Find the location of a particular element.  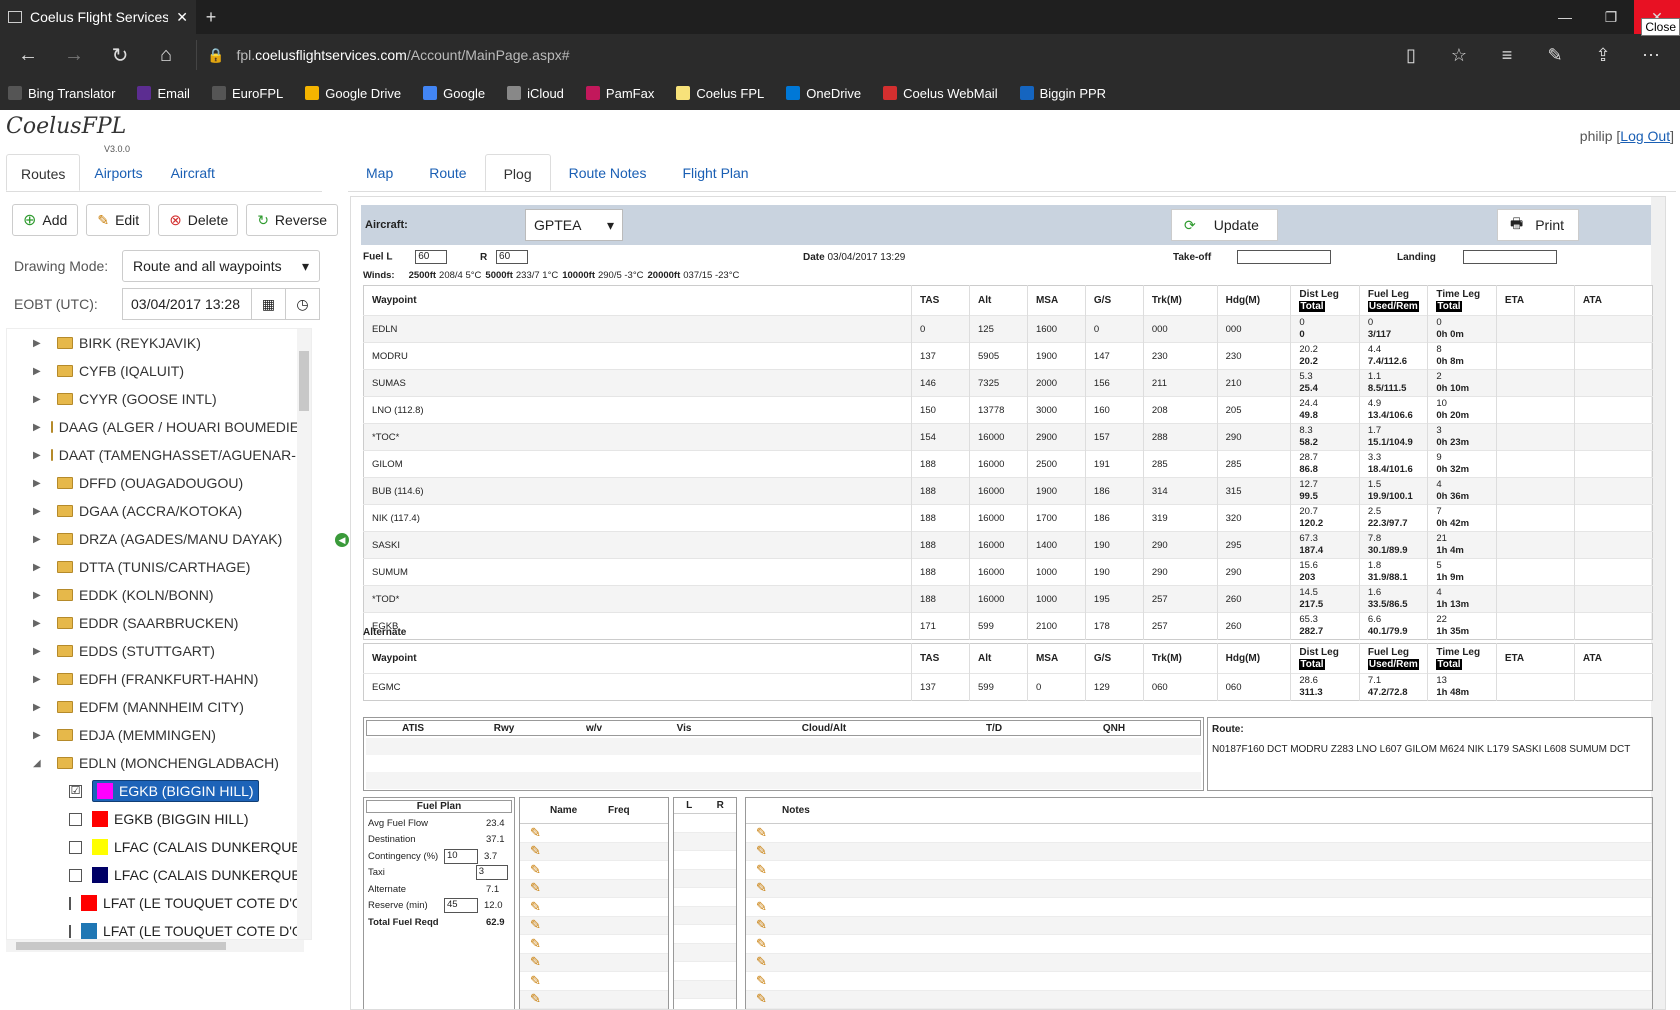

edit-button: ✎ Edit is located at coordinates (118, 220).